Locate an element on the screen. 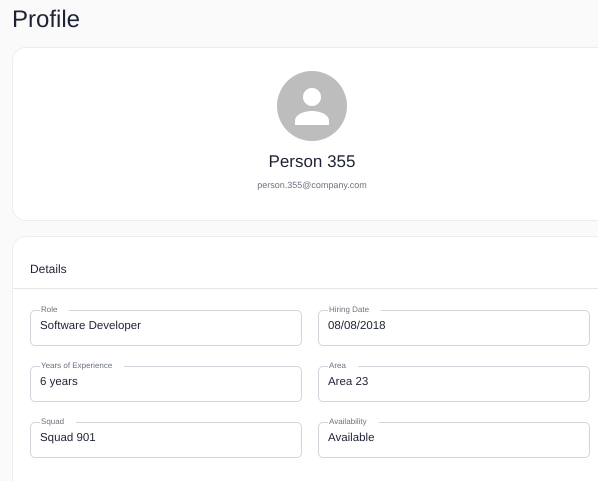 The height and width of the screenshot is (481, 598). text-field: Availability Available is located at coordinates (454, 437).